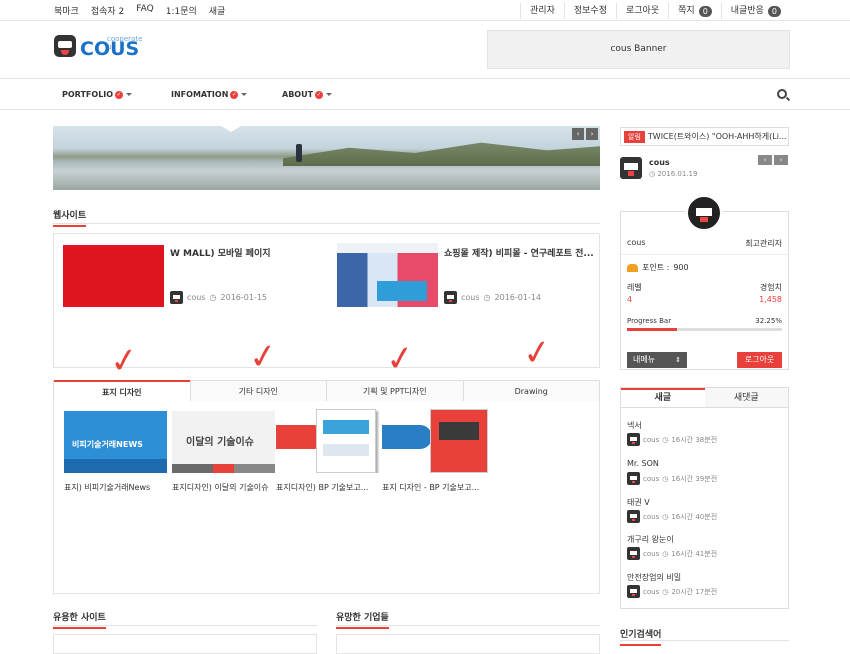  What do you see at coordinates (770, 299) in the screenshot?
I see `exp-value: 1,458` at bounding box center [770, 299].